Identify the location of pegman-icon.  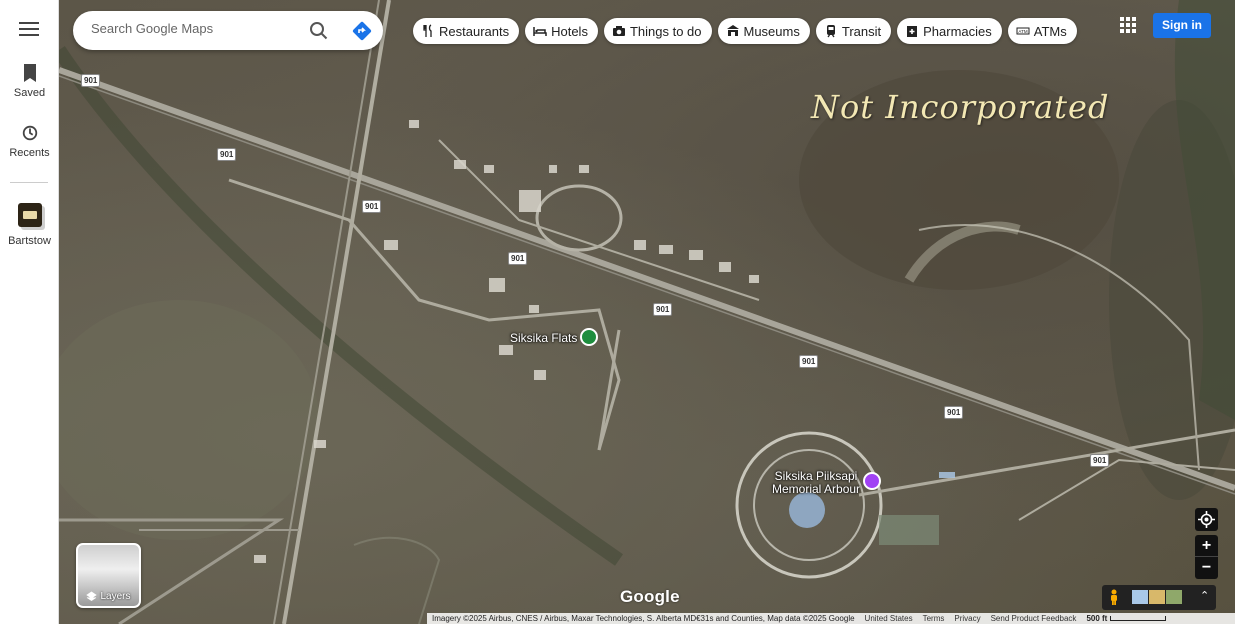
(1114, 597).